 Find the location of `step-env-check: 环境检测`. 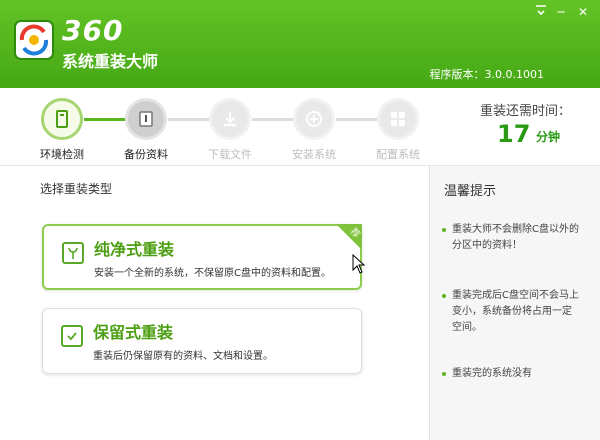

step-env-check: 环境检测 is located at coordinates (62, 130).